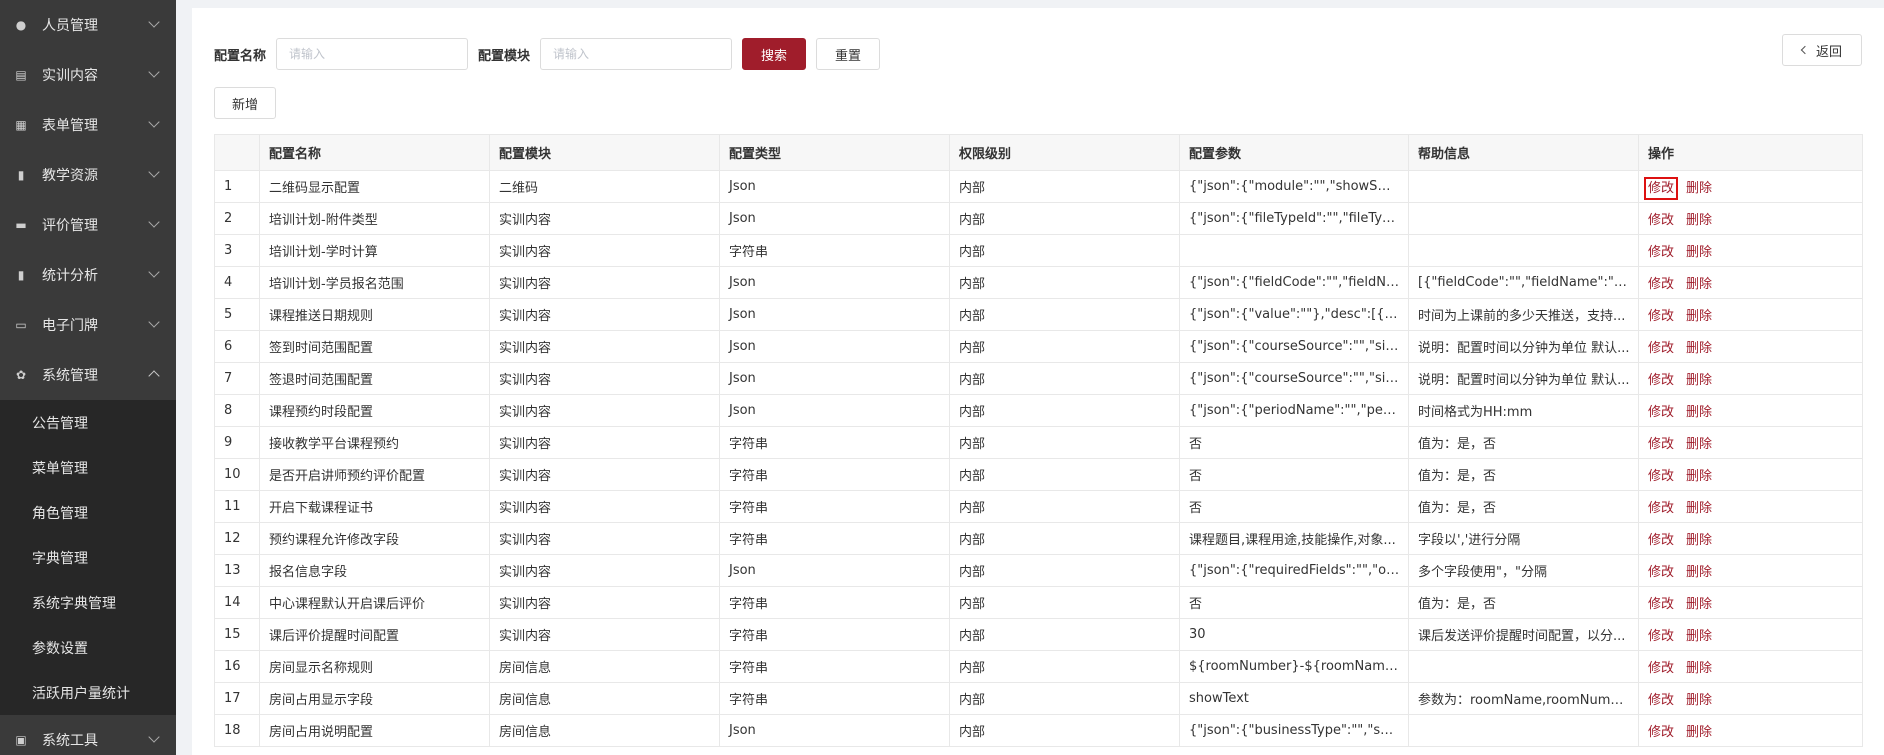  What do you see at coordinates (88, 125) in the screenshot?
I see `sidebar-item-3: ▦ 表单管理` at bounding box center [88, 125].